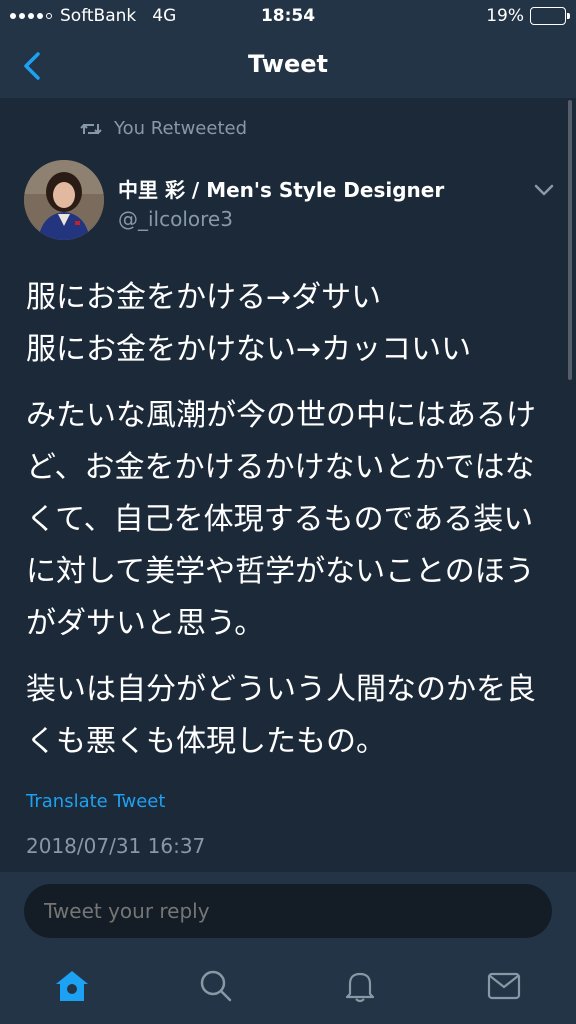 The image size is (576, 1024). I want to click on author-name: 中里 彩 / Men's Style Designer, so click(281, 190).